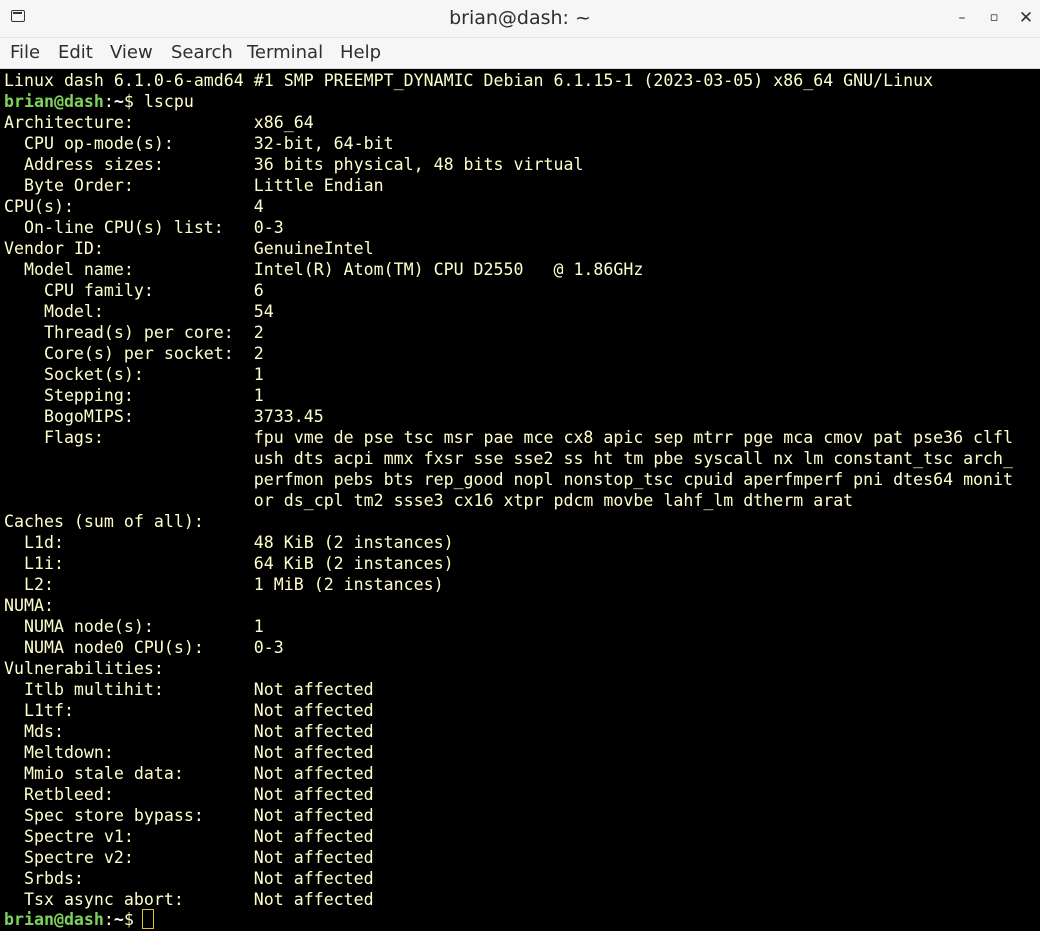 The width and height of the screenshot is (1040, 931). What do you see at coordinates (285, 53) in the screenshot?
I see `menu-terminal: Terminal` at bounding box center [285, 53].